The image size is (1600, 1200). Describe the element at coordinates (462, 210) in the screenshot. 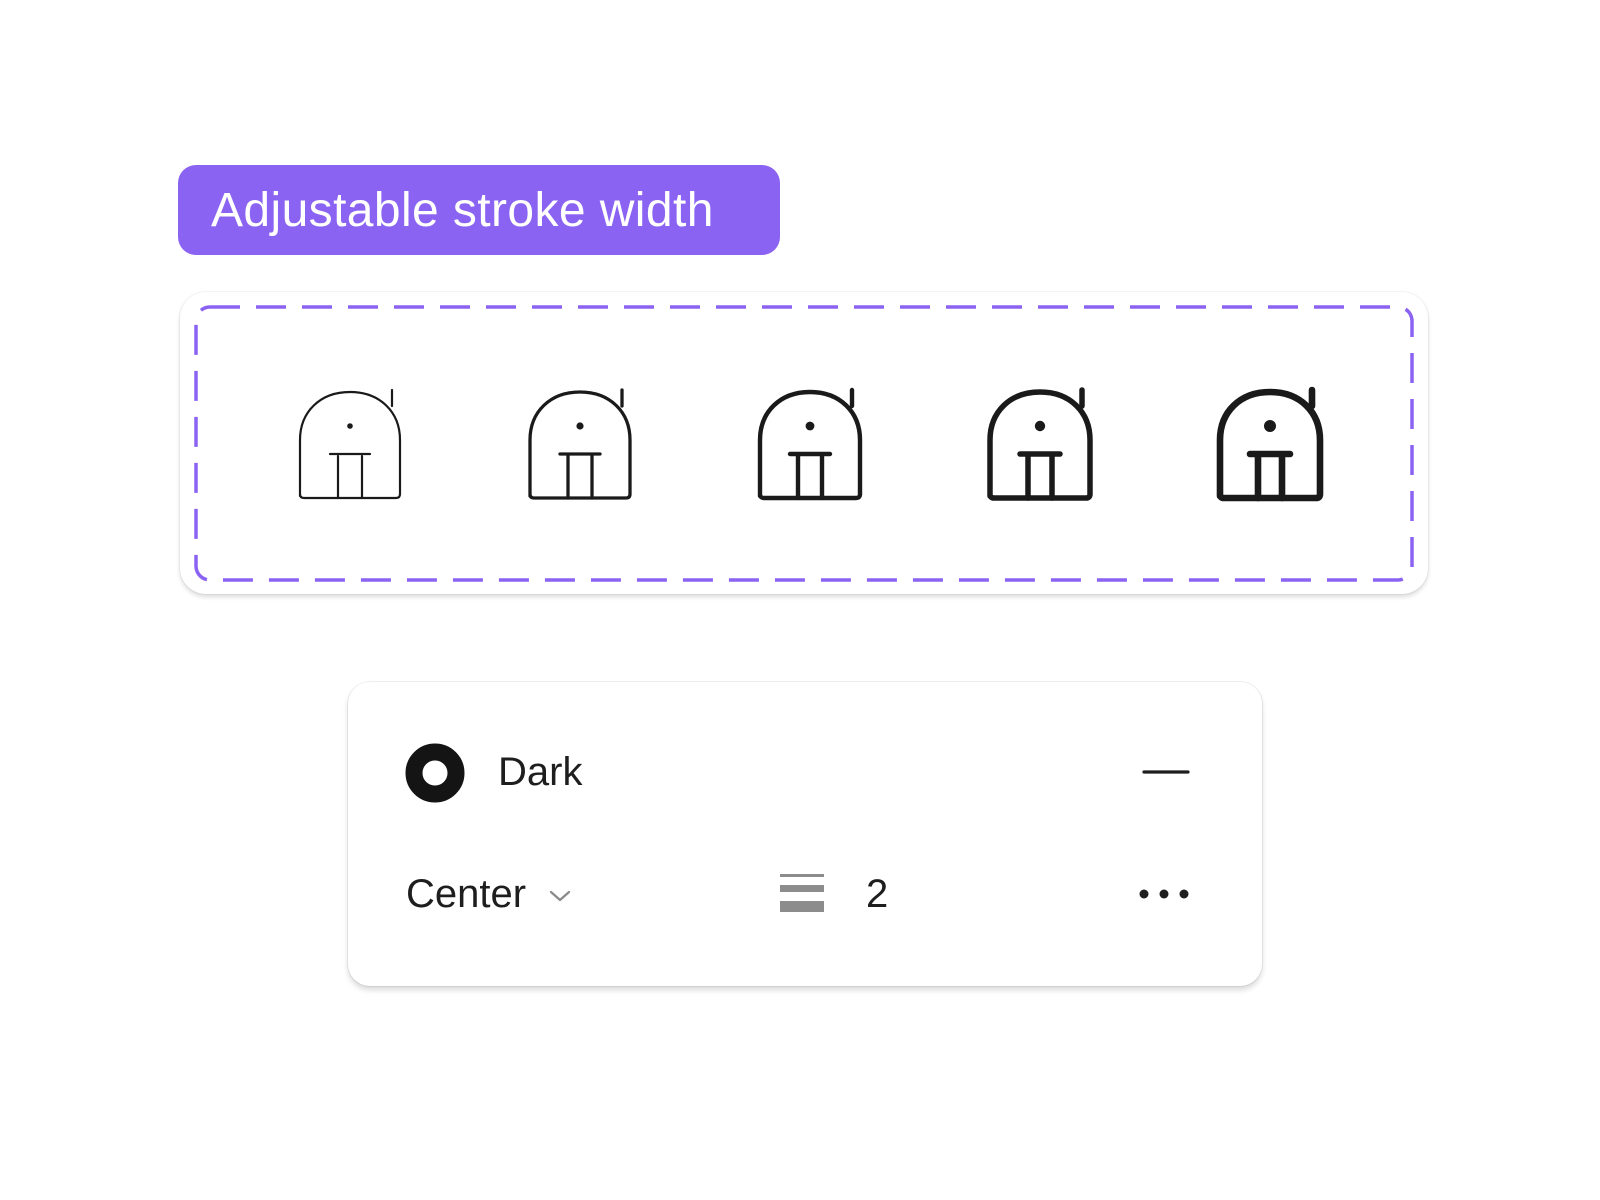

I see `feature-badge-label: Adjustable stroke width` at that location.